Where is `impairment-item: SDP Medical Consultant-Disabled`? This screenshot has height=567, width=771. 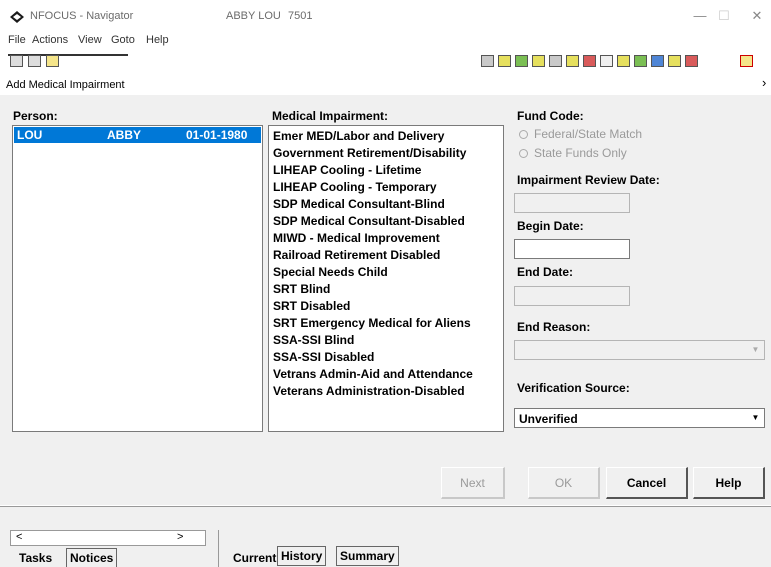
impairment-item: SDP Medical Consultant-Disabled is located at coordinates (369, 221).